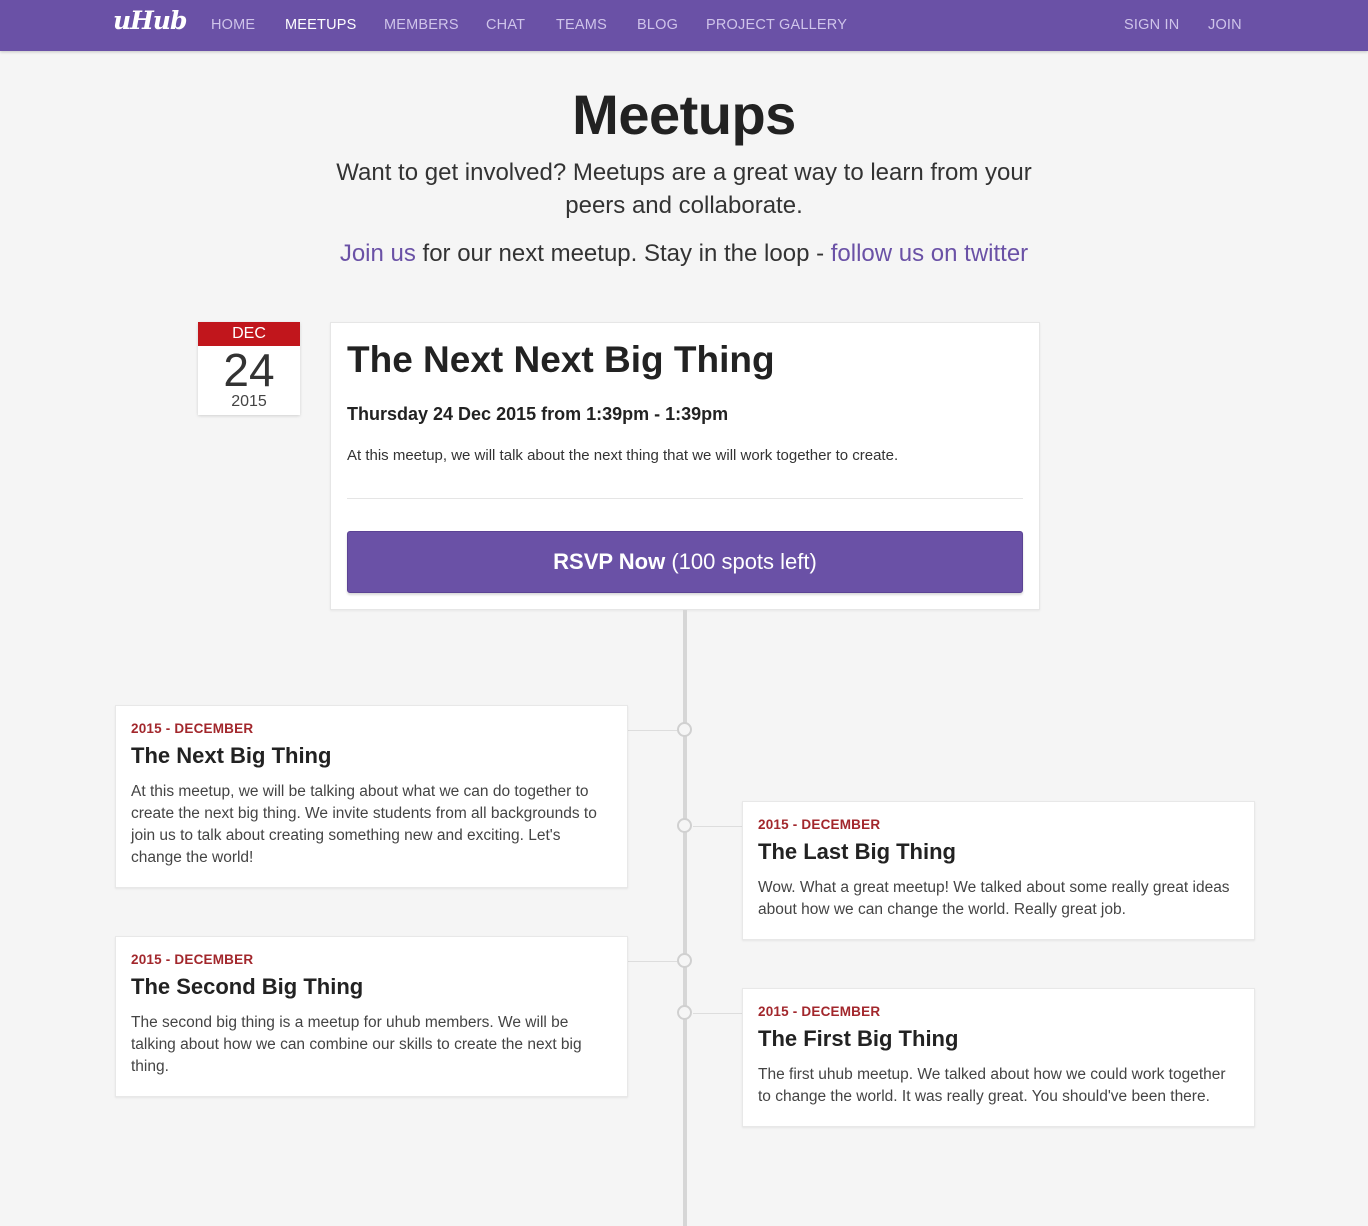 This screenshot has width=1368, height=1226. What do you see at coordinates (249, 334) in the screenshot?
I see `date-month: DEC` at bounding box center [249, 334].